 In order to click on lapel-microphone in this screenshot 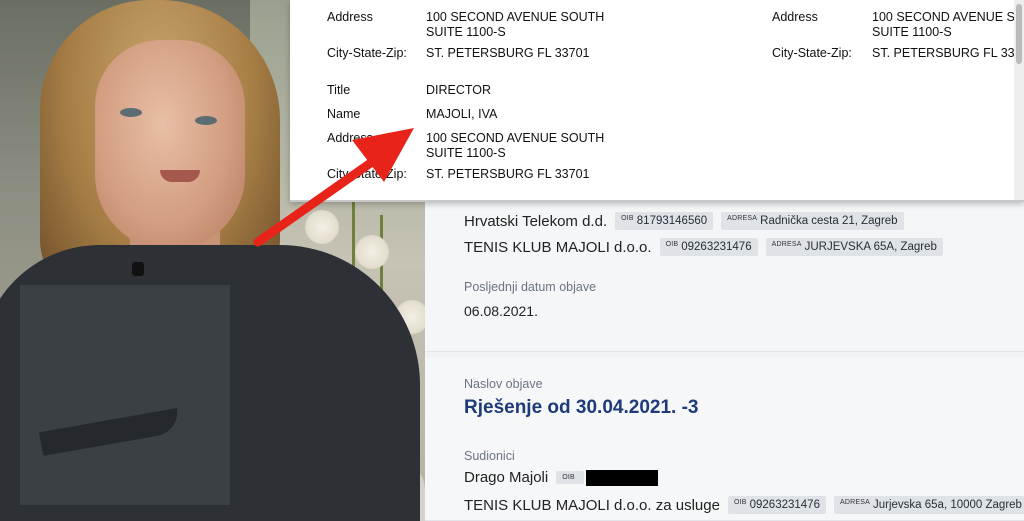, I will do `click(138, 269)`.